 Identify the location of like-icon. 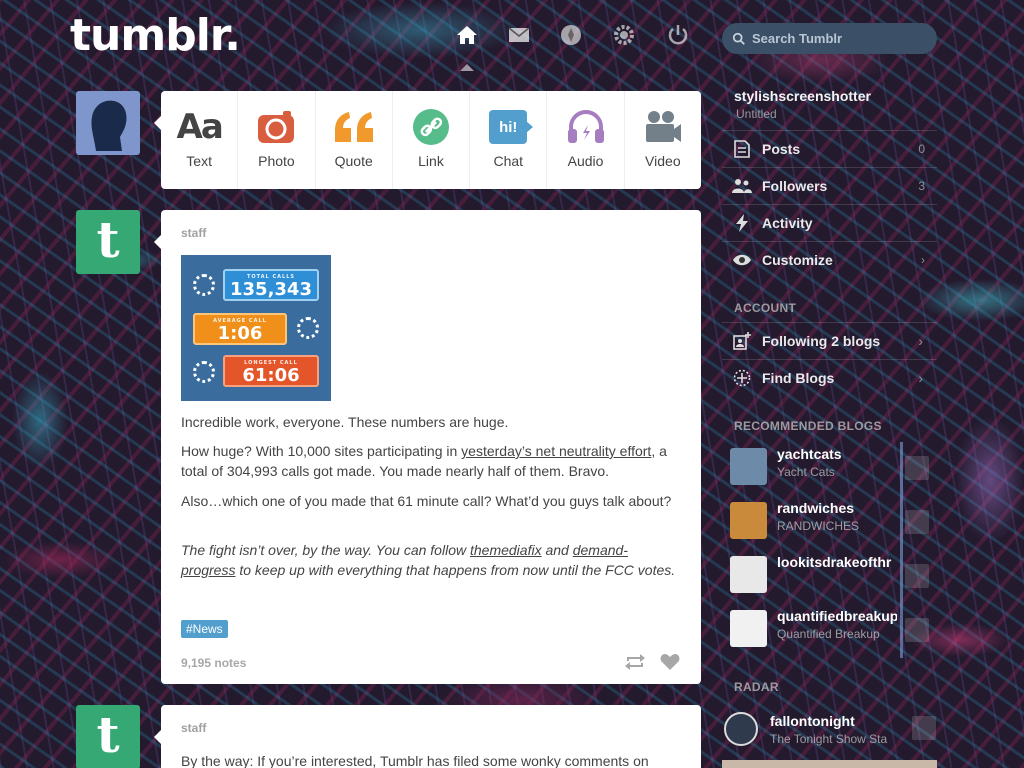
(670, 662).